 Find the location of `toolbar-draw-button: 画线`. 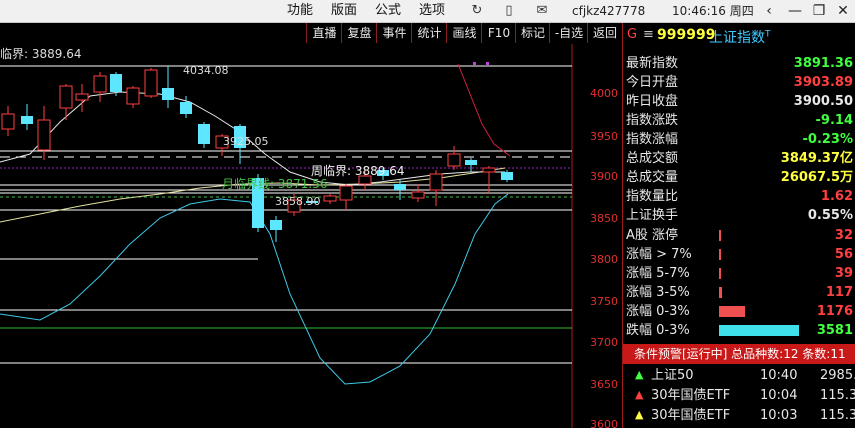

toolbar-draw-button: 画线 is located at coordinates (464, 33).